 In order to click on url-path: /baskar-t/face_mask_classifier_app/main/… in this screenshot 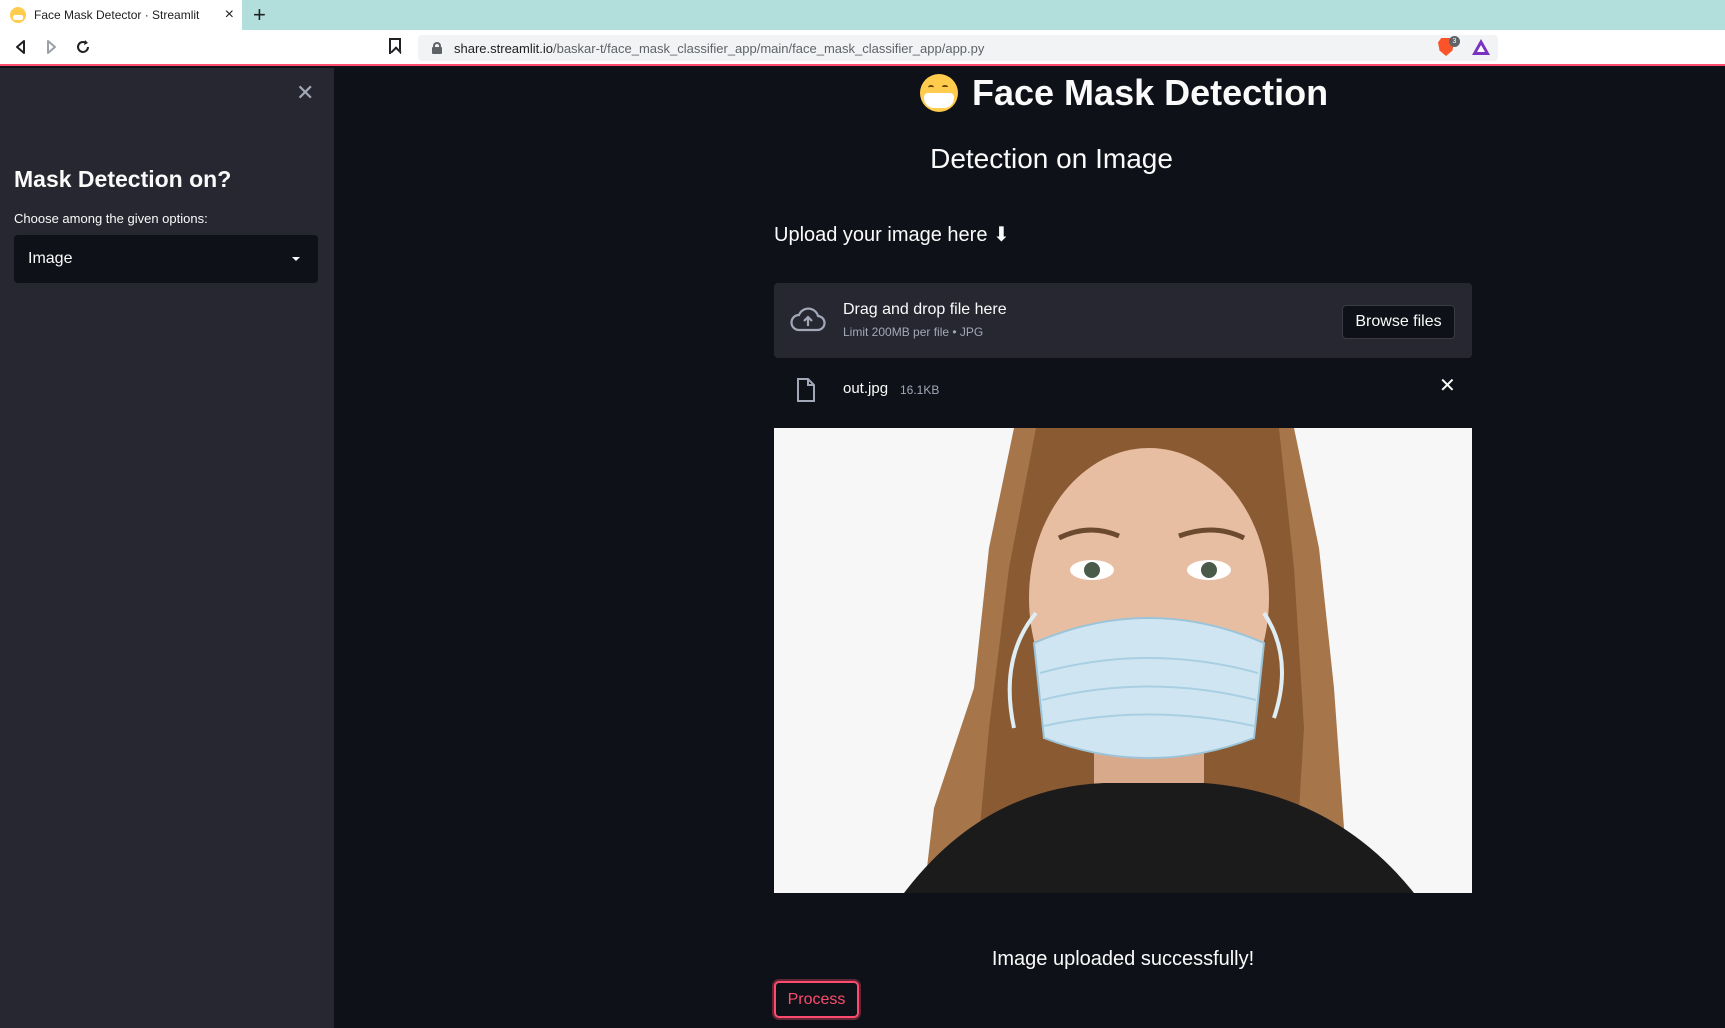, I will do `click(768, 48)`.